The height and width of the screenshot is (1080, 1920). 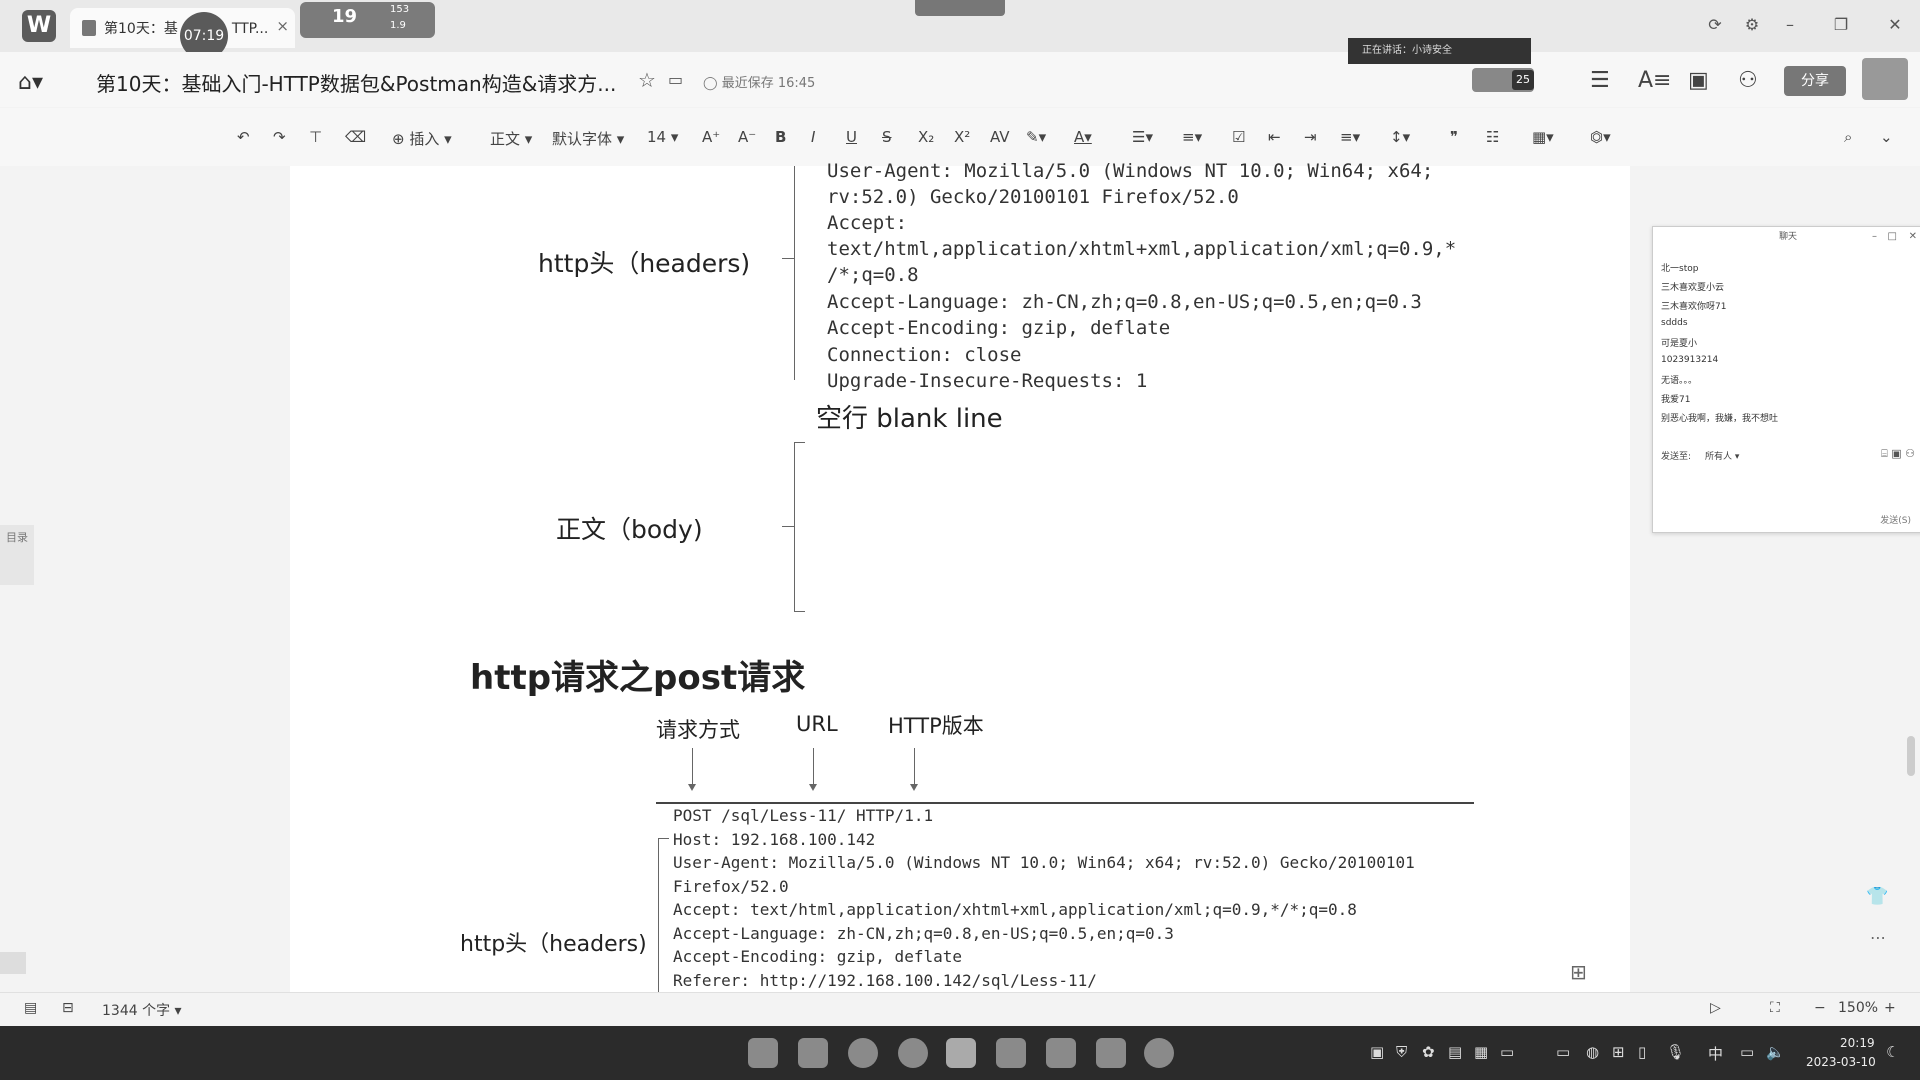 I want to click on send-to-select: 所有人 ▾, so click(x=1722, y=455).